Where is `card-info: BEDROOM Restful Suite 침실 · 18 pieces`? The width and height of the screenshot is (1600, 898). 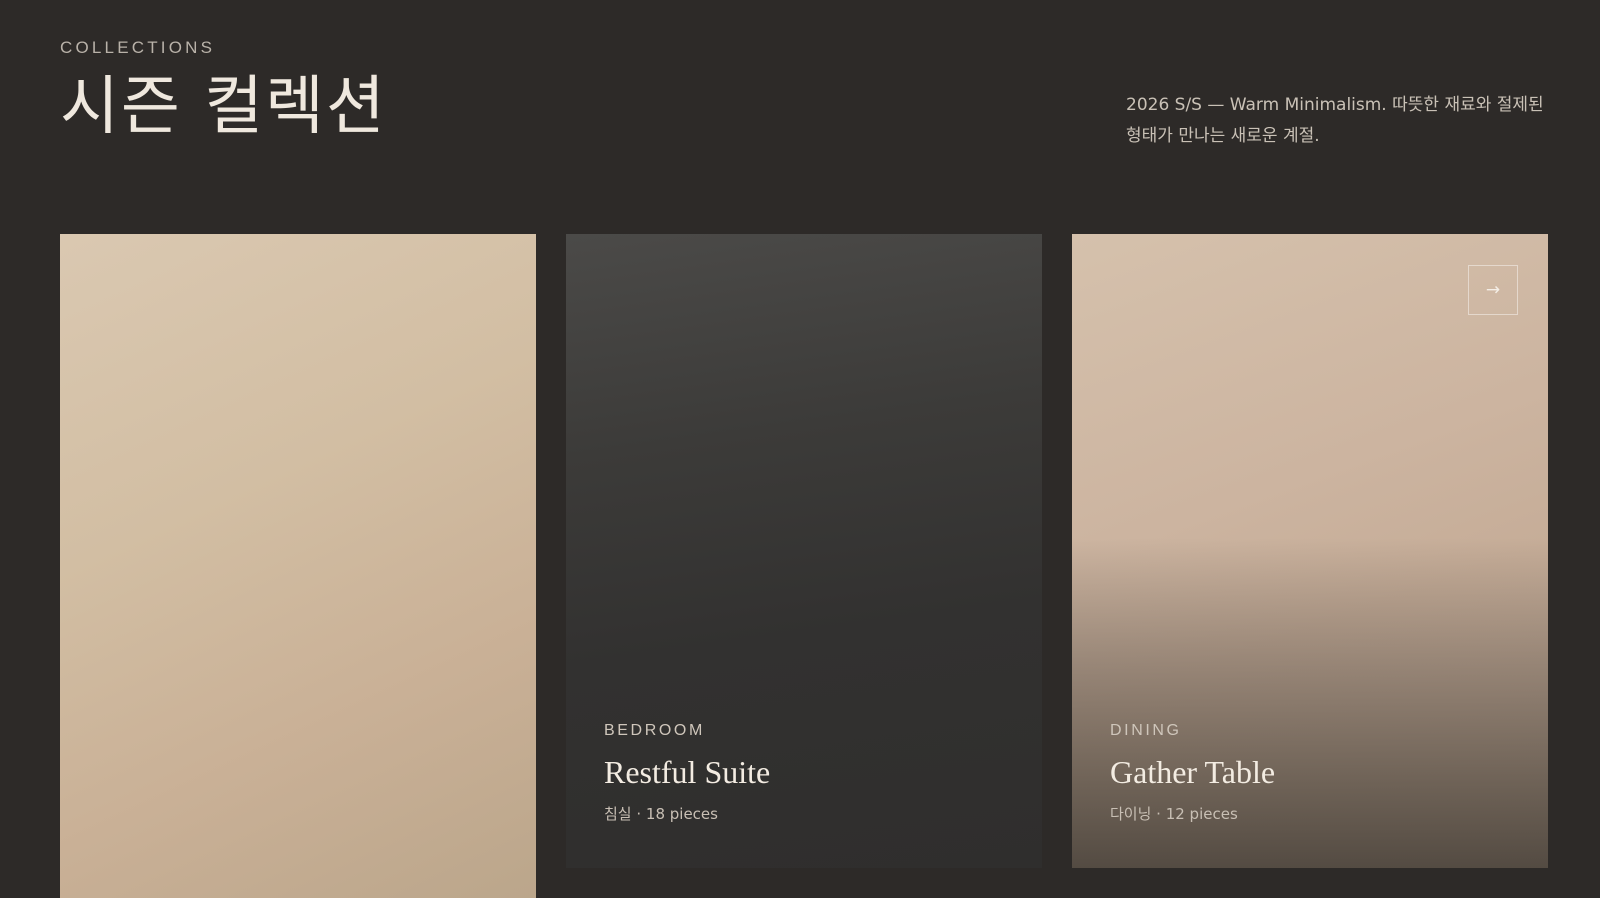 card-info: BEDROOM Restful Suite 침실 · 18 pieces is located at coordinates (687, 773).